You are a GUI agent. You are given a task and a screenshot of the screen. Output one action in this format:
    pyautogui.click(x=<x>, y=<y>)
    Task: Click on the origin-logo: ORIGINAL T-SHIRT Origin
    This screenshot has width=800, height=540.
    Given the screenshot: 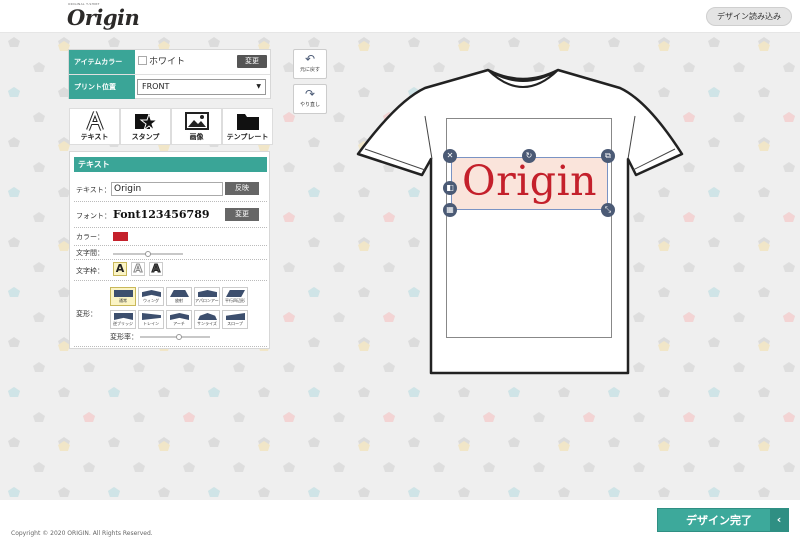 What is the action you would take?
    pyautogui.click(x=103, y=16)
    